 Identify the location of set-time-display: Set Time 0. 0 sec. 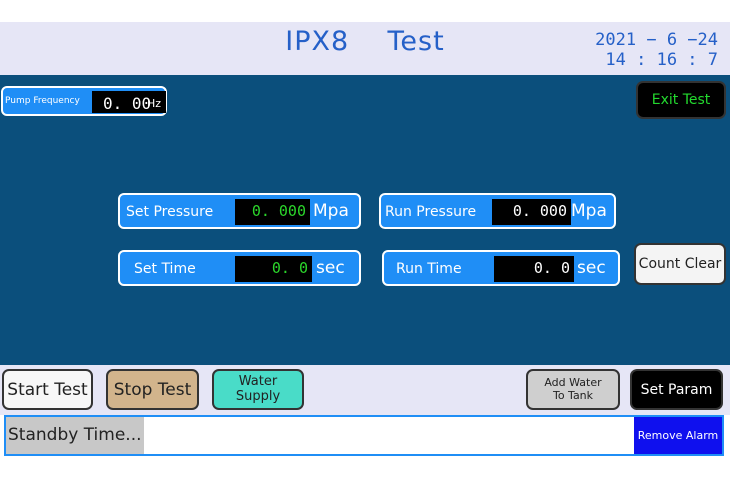
(239, 268).